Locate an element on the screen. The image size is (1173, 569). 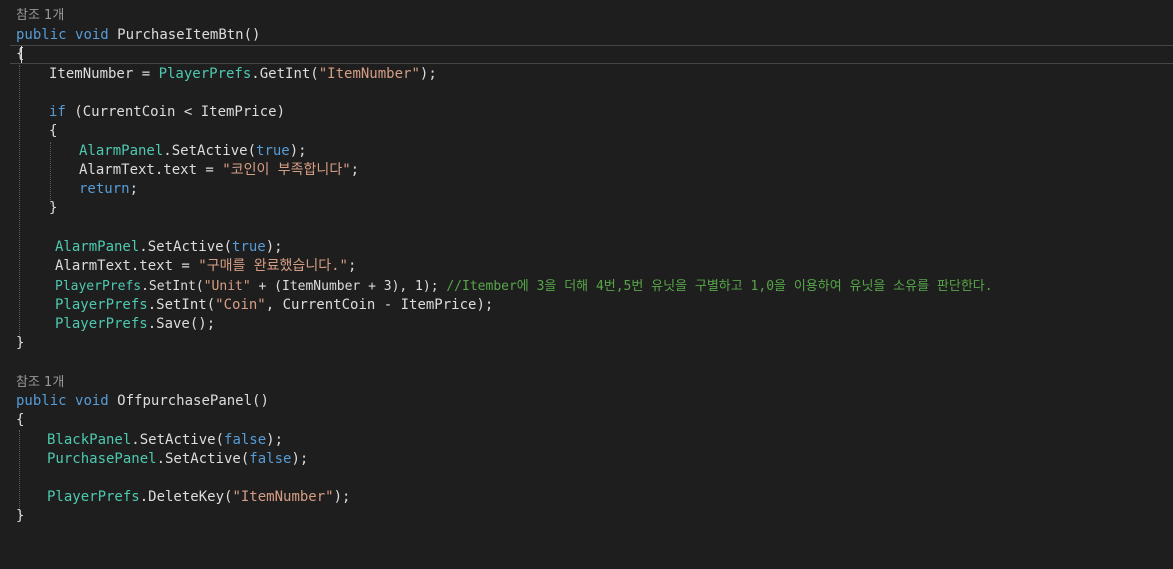
code-line: PlayerPrefs.DeleteKey("ItemNumber"); is located at coordinates (198, 497).